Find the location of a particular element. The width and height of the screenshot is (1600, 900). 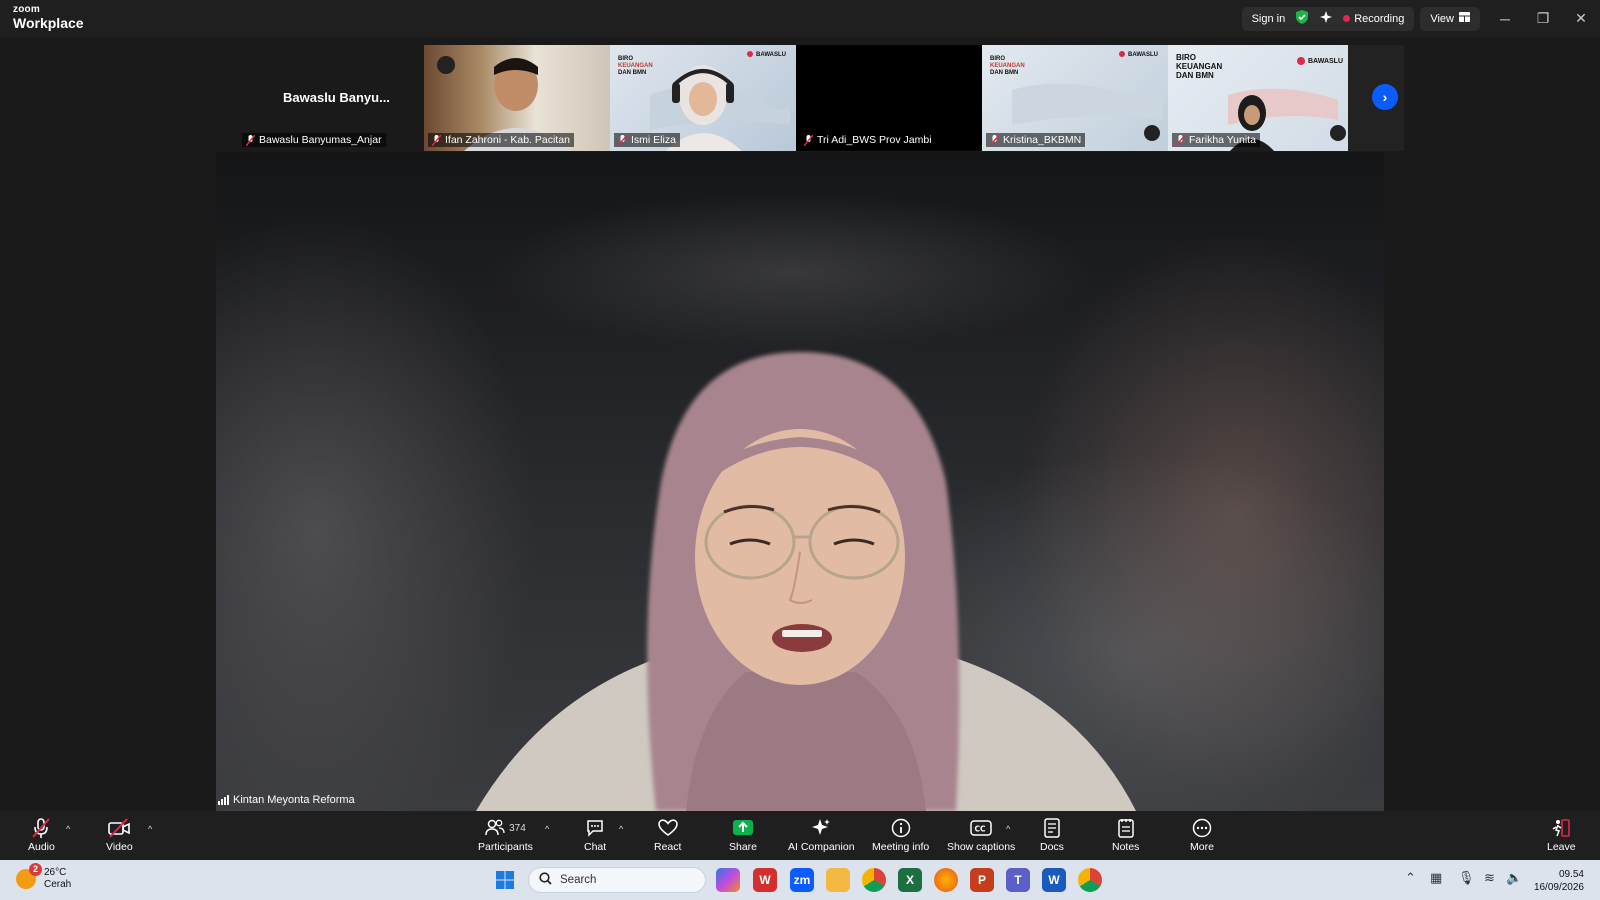

taskbar-search: Search is located at coordinates (617, 880).